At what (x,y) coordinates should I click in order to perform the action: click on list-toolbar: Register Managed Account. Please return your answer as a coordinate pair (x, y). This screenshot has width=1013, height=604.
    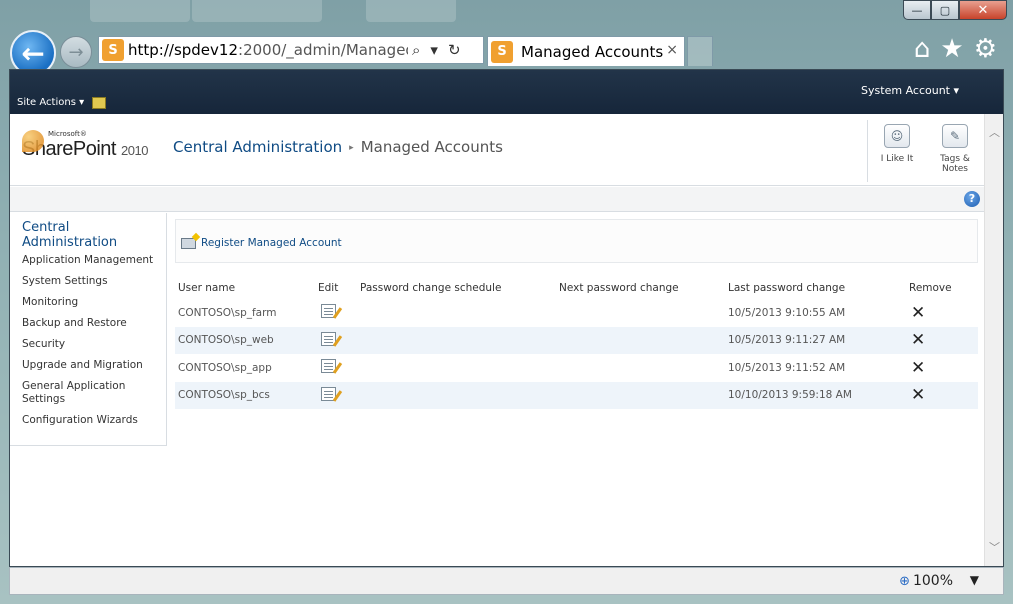
    Looking at the image, I should click on (576, 241).